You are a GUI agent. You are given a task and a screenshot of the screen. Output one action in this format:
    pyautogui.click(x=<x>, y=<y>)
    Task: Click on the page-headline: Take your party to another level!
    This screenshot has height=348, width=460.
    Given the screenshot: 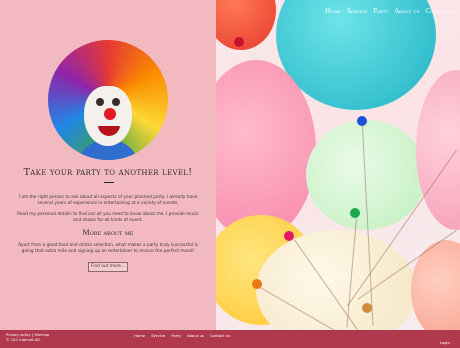 What is the action you would take?
    pyautogui.click(x=108, y=172)
    